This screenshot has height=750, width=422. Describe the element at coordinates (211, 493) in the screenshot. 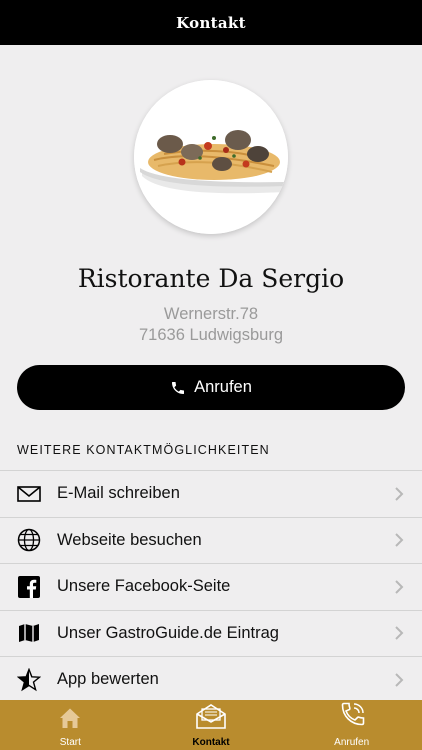

I see `list-item-email: E-Mail schreiben` at that location.